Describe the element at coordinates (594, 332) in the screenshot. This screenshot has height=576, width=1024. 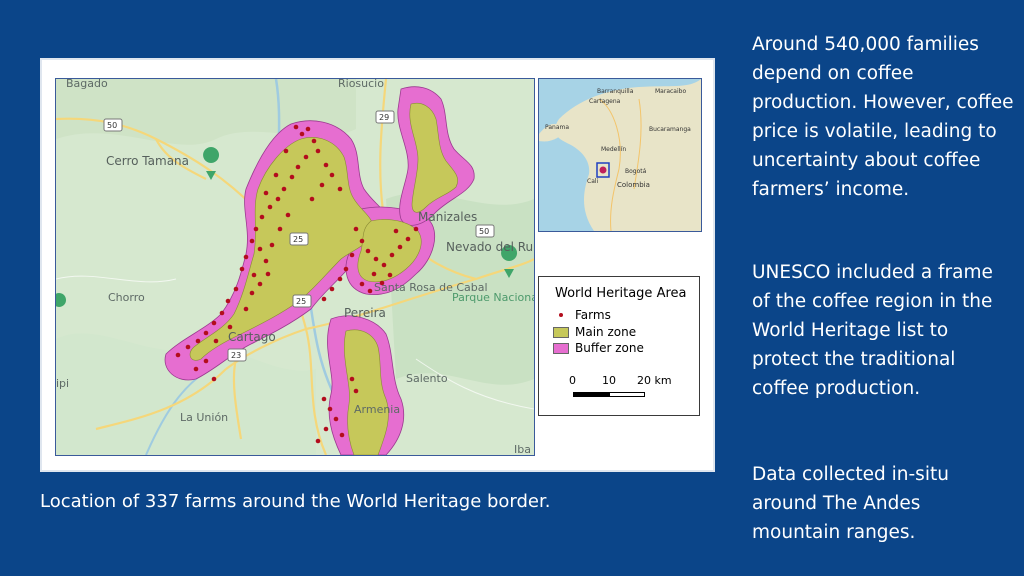
I see `legend-item-main-zone: Main zone` at that location.